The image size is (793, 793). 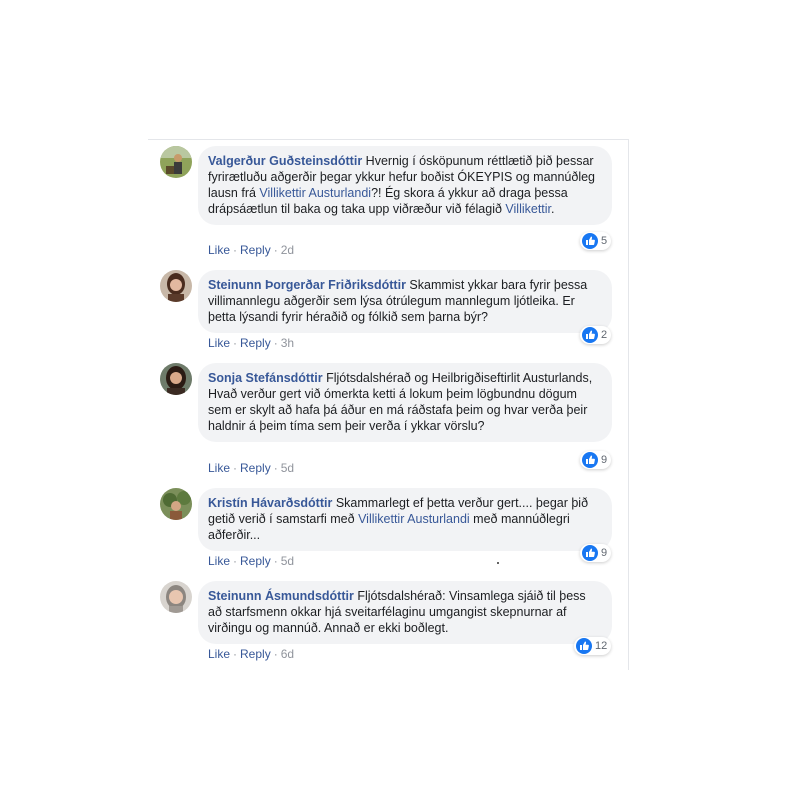 I want to click on reaction-count: 12, so click(x=601, y=646).